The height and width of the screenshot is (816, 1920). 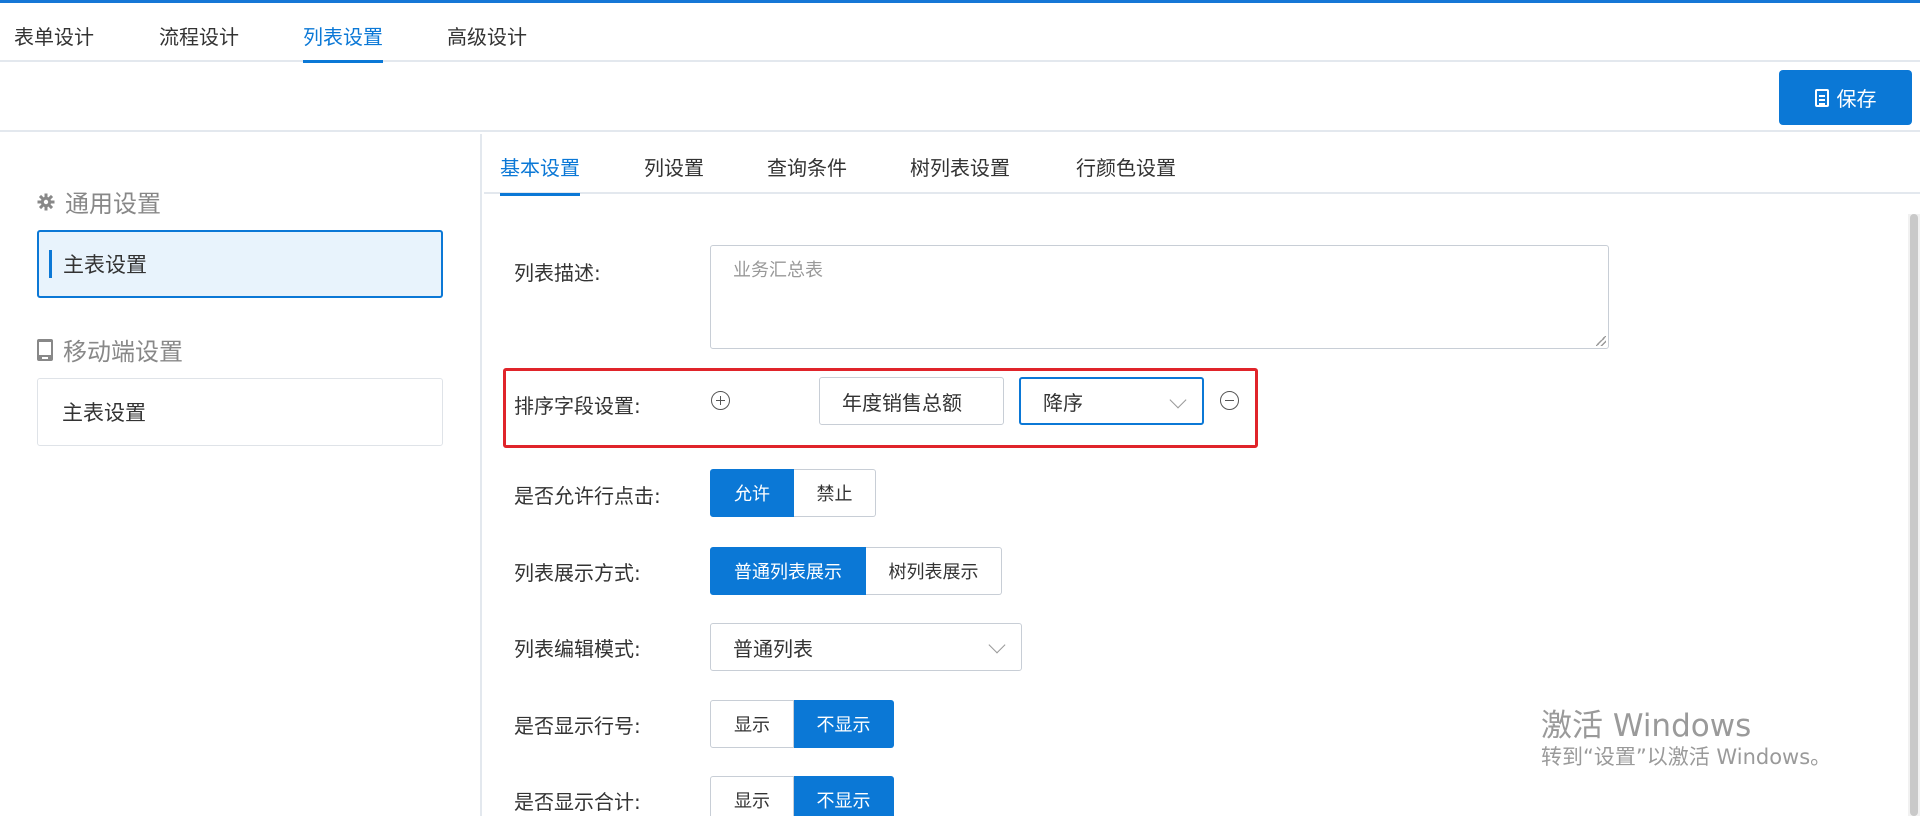 I want to click on total-show-button: 显示, so click(x=752, y=796).